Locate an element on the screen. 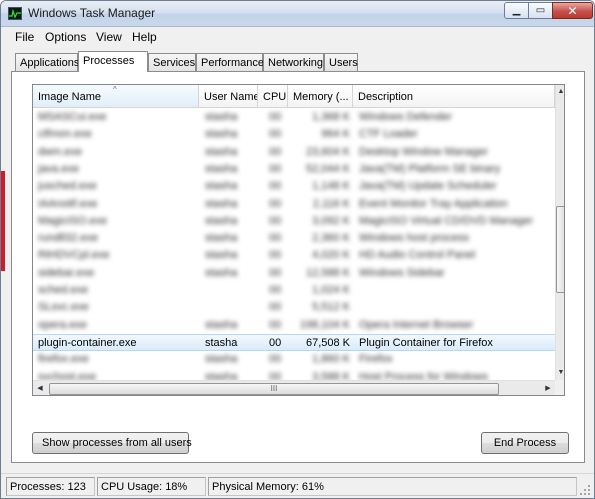 The width and height of the screenshot is (595, 499). cell-image-name: MSASCui.exe is located at coordinates (72, 117).